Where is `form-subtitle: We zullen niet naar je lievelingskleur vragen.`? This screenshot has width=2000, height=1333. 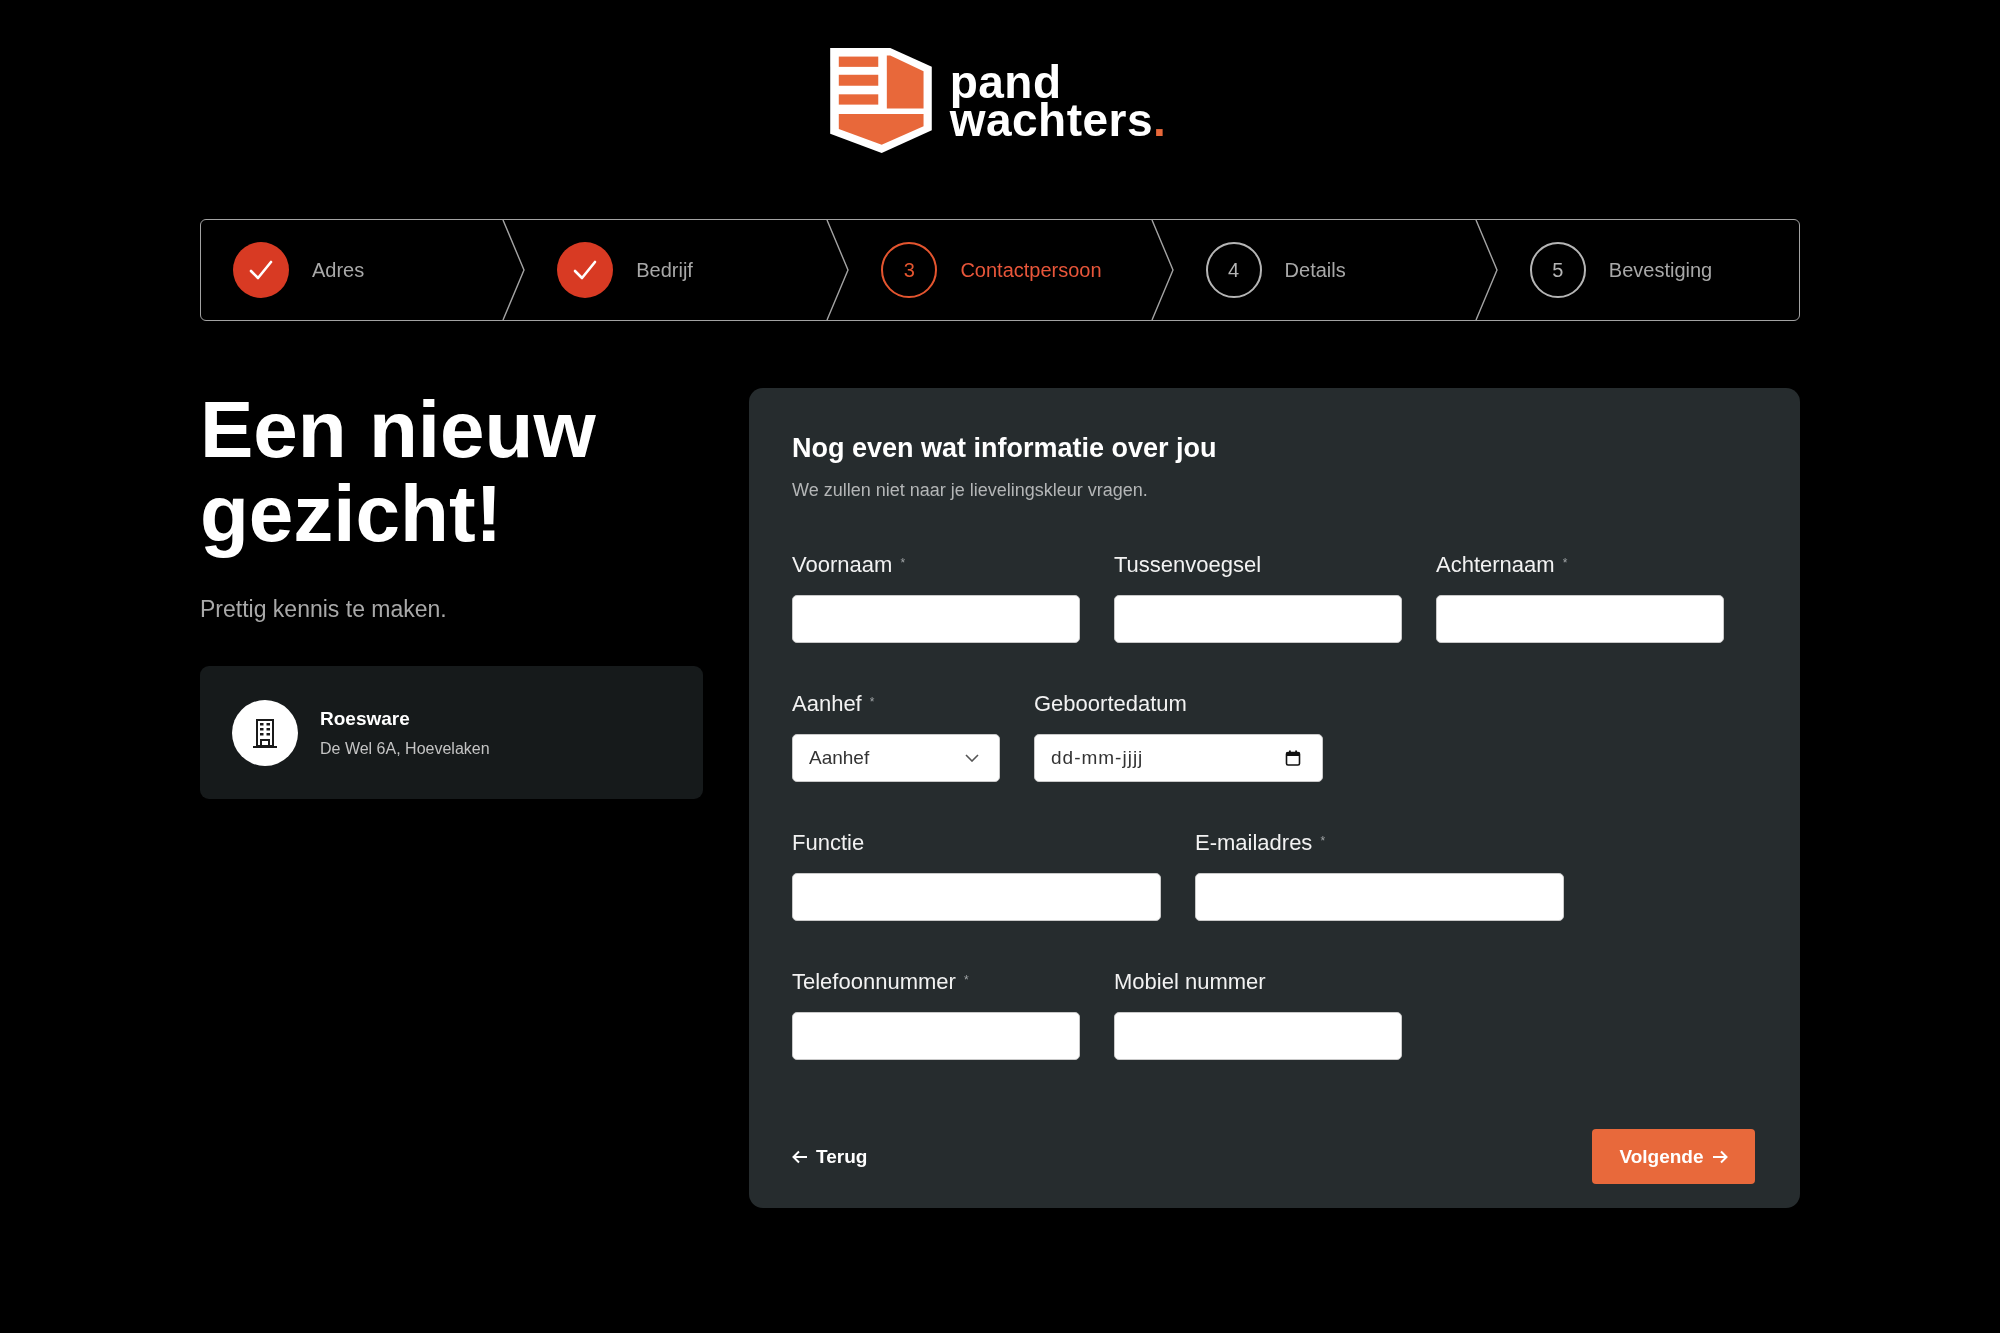 form-subtitle: We zullen niet naar je lievelingskleur vragen. is located at coordinates (970, 490).